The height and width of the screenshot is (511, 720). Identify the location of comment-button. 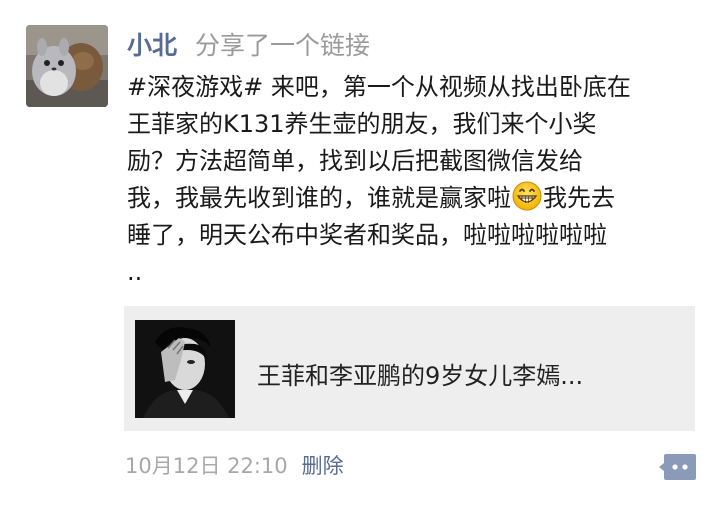
(677, 467).